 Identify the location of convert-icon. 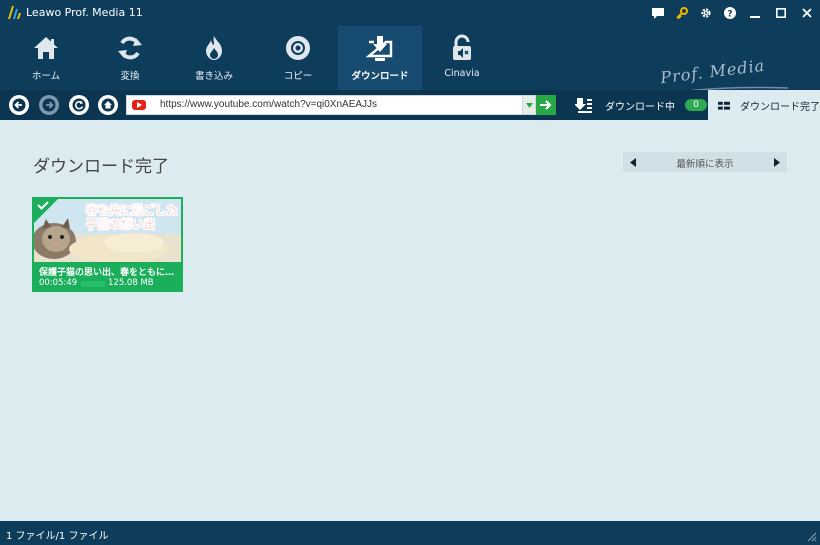
(130, 48).